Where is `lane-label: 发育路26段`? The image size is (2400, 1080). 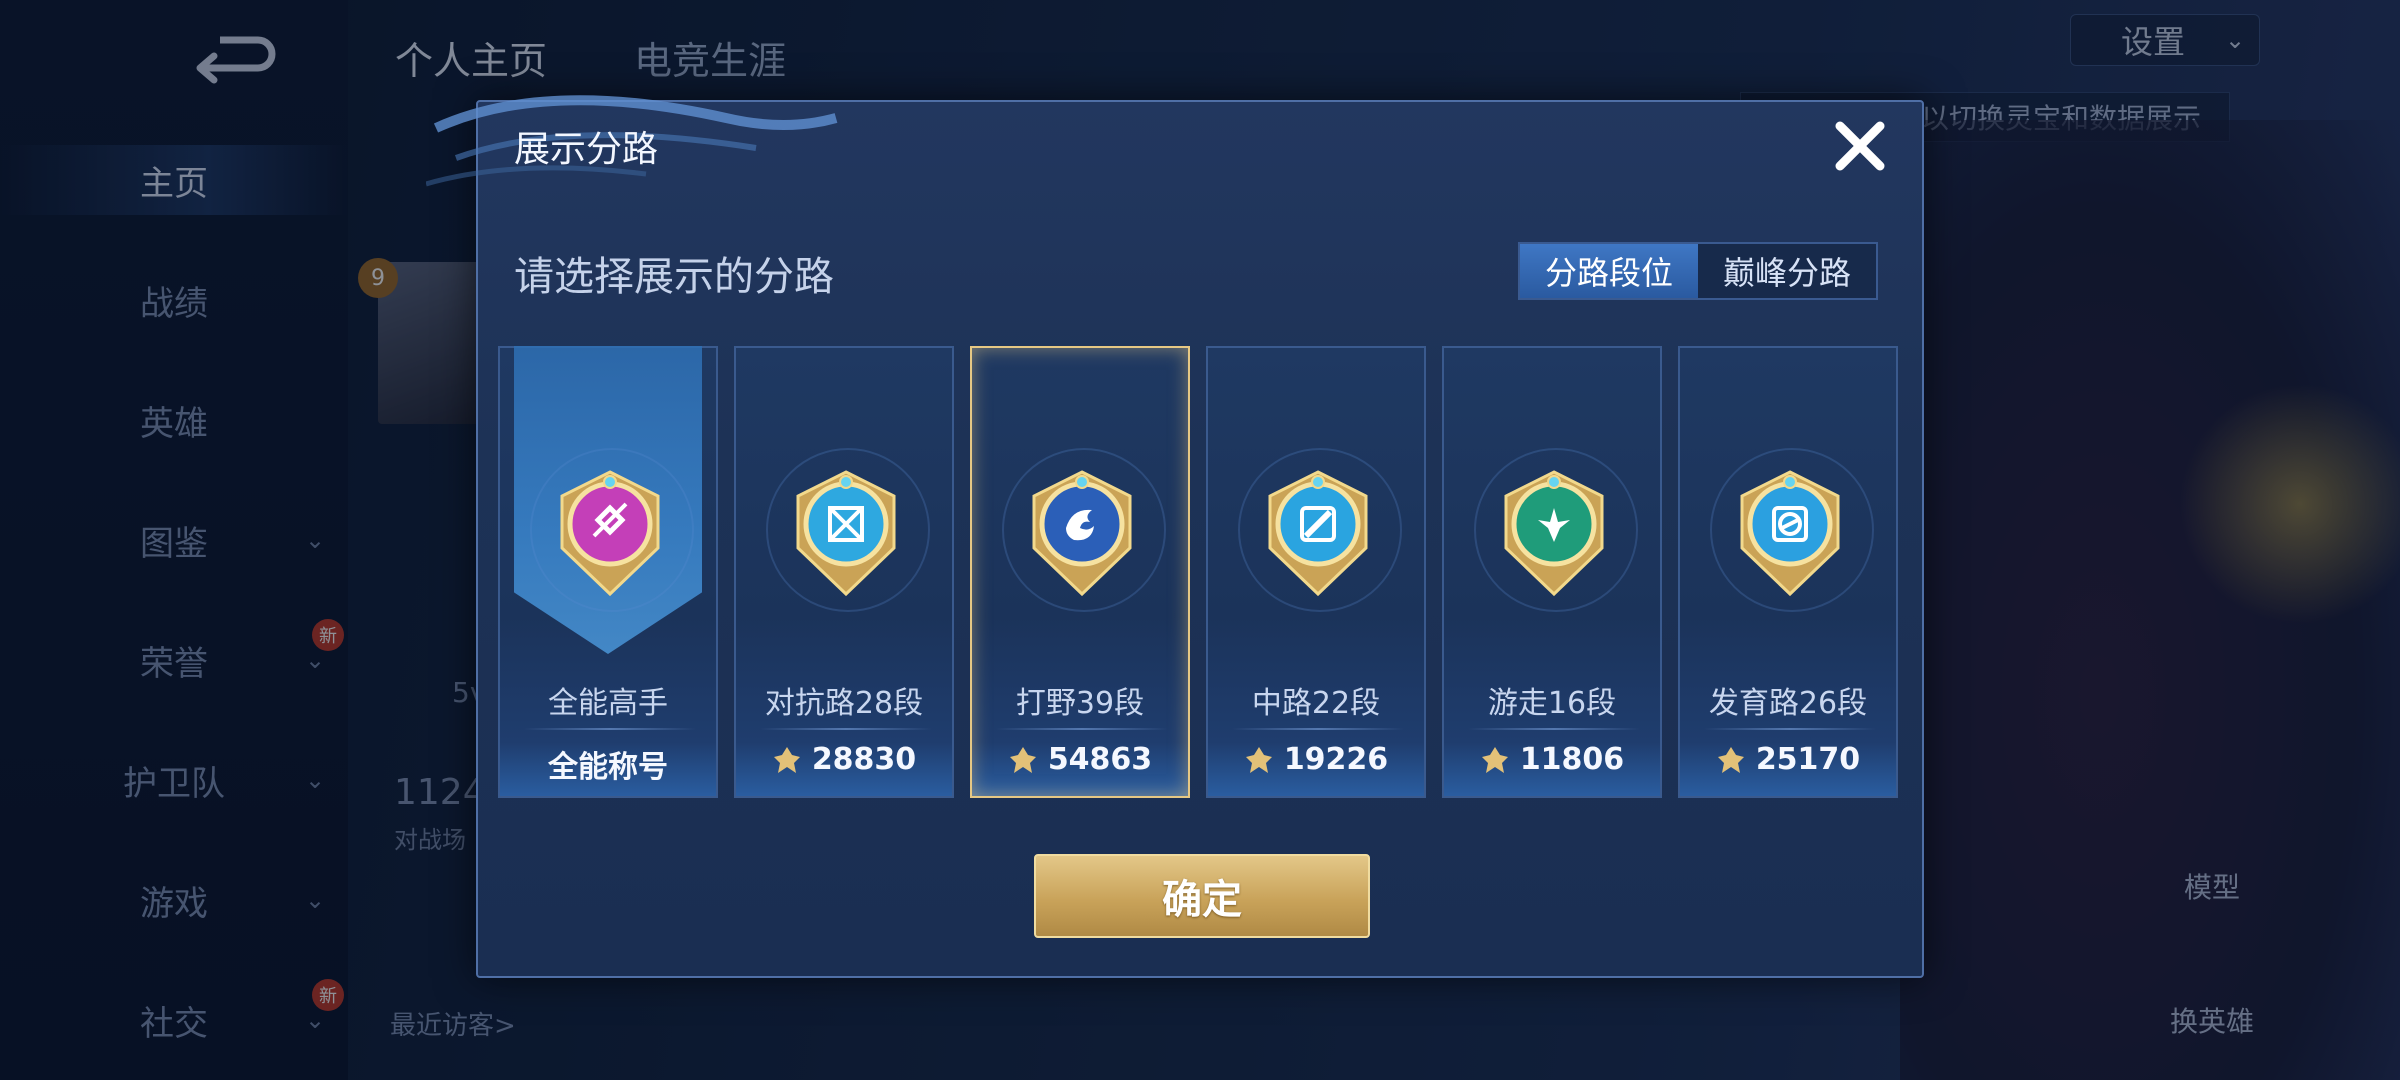 lane-label: 发育路26段 is located at coordinates (1788, 703).